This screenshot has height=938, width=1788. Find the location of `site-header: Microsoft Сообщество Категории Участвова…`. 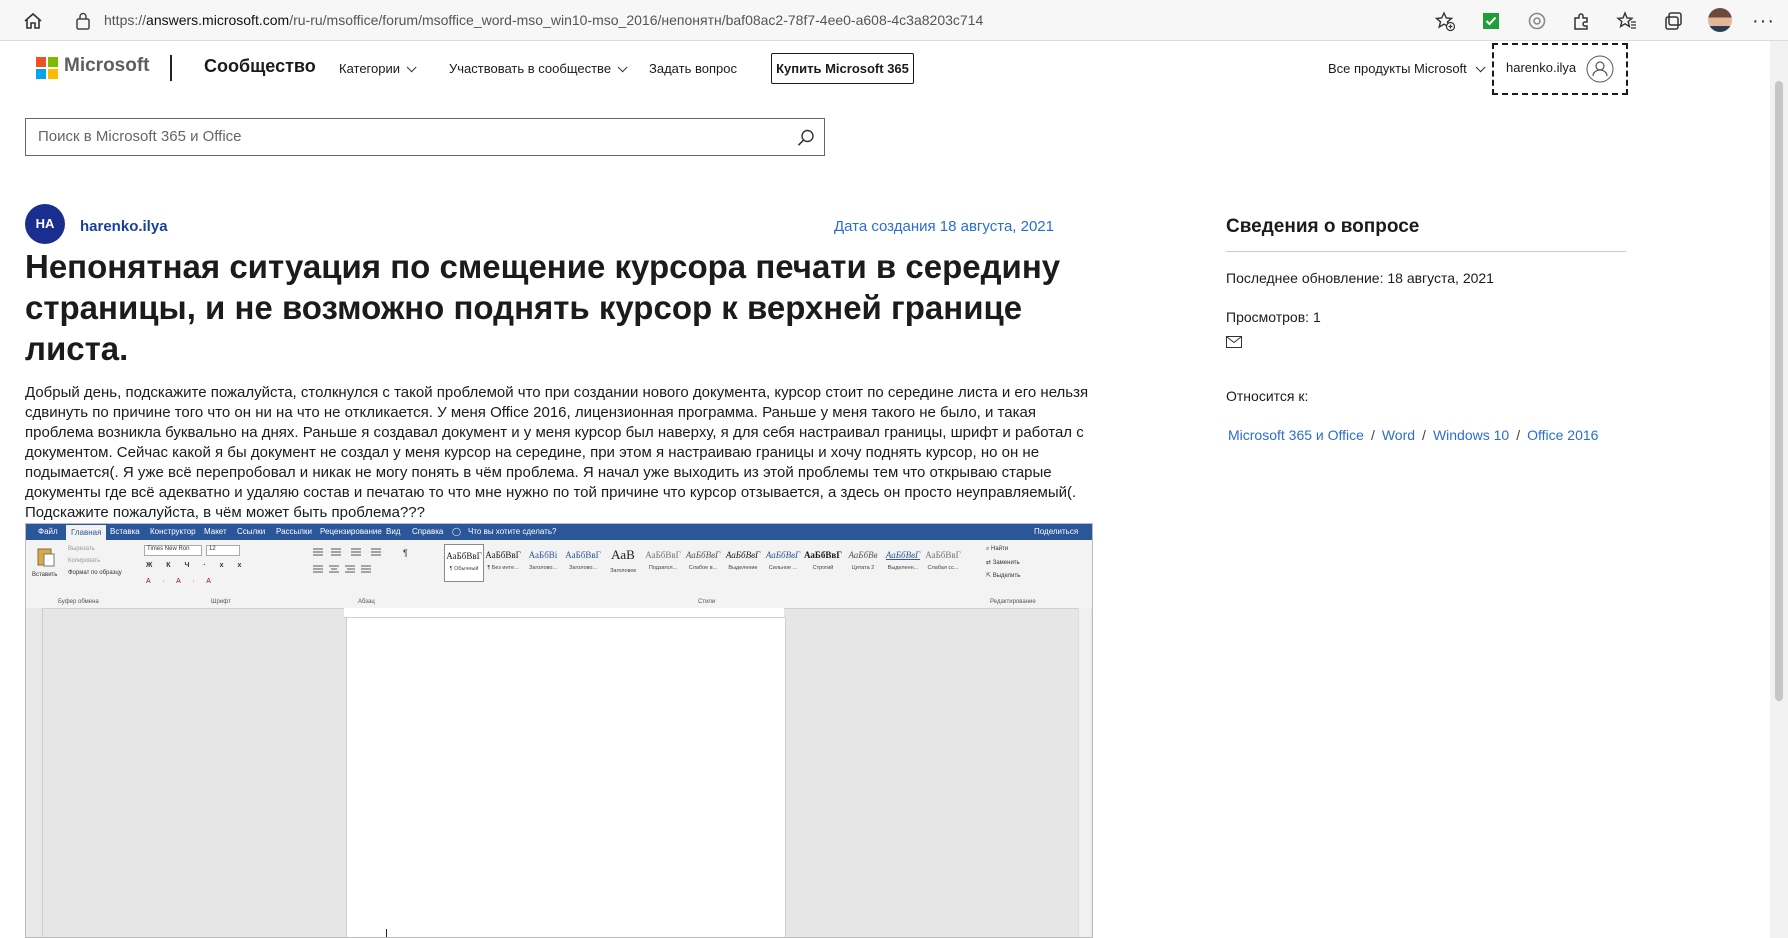

site-header: Microsoft Сообщество Категории Участвова… is located at coordinates (894, 71).